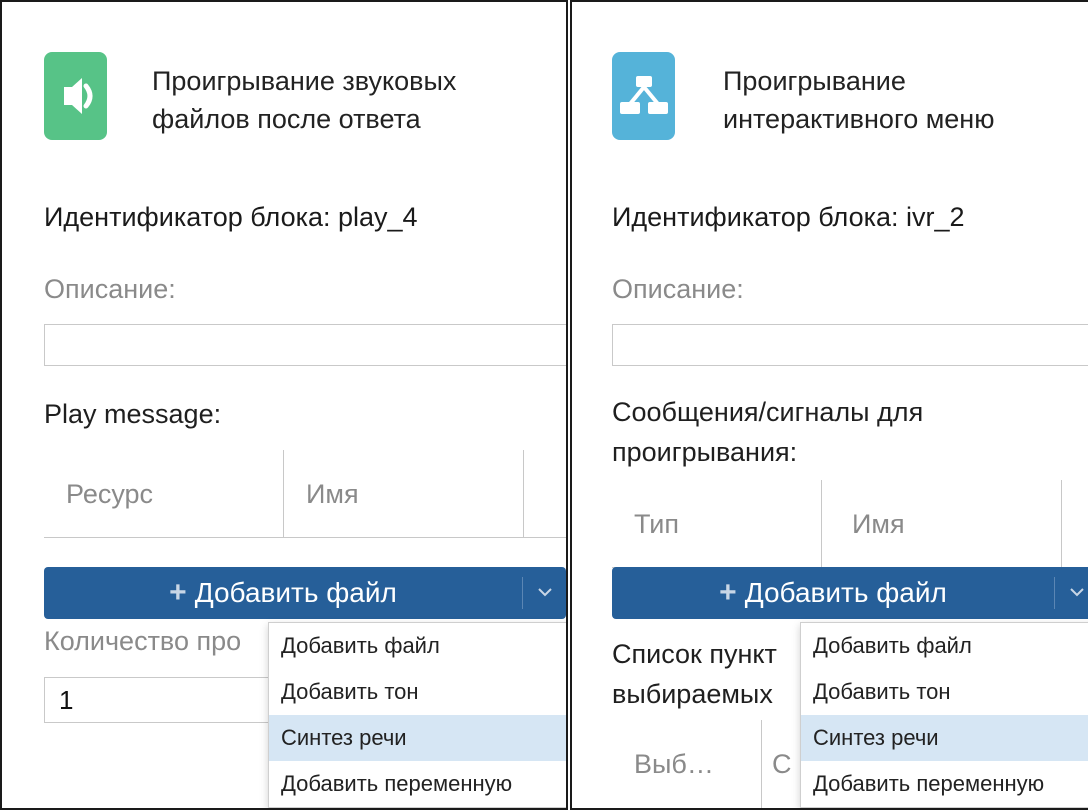 The width and height of the screenshot is (1088, 810). I want to click on messages-grid-header: Тип Имя, so click(850, 524).